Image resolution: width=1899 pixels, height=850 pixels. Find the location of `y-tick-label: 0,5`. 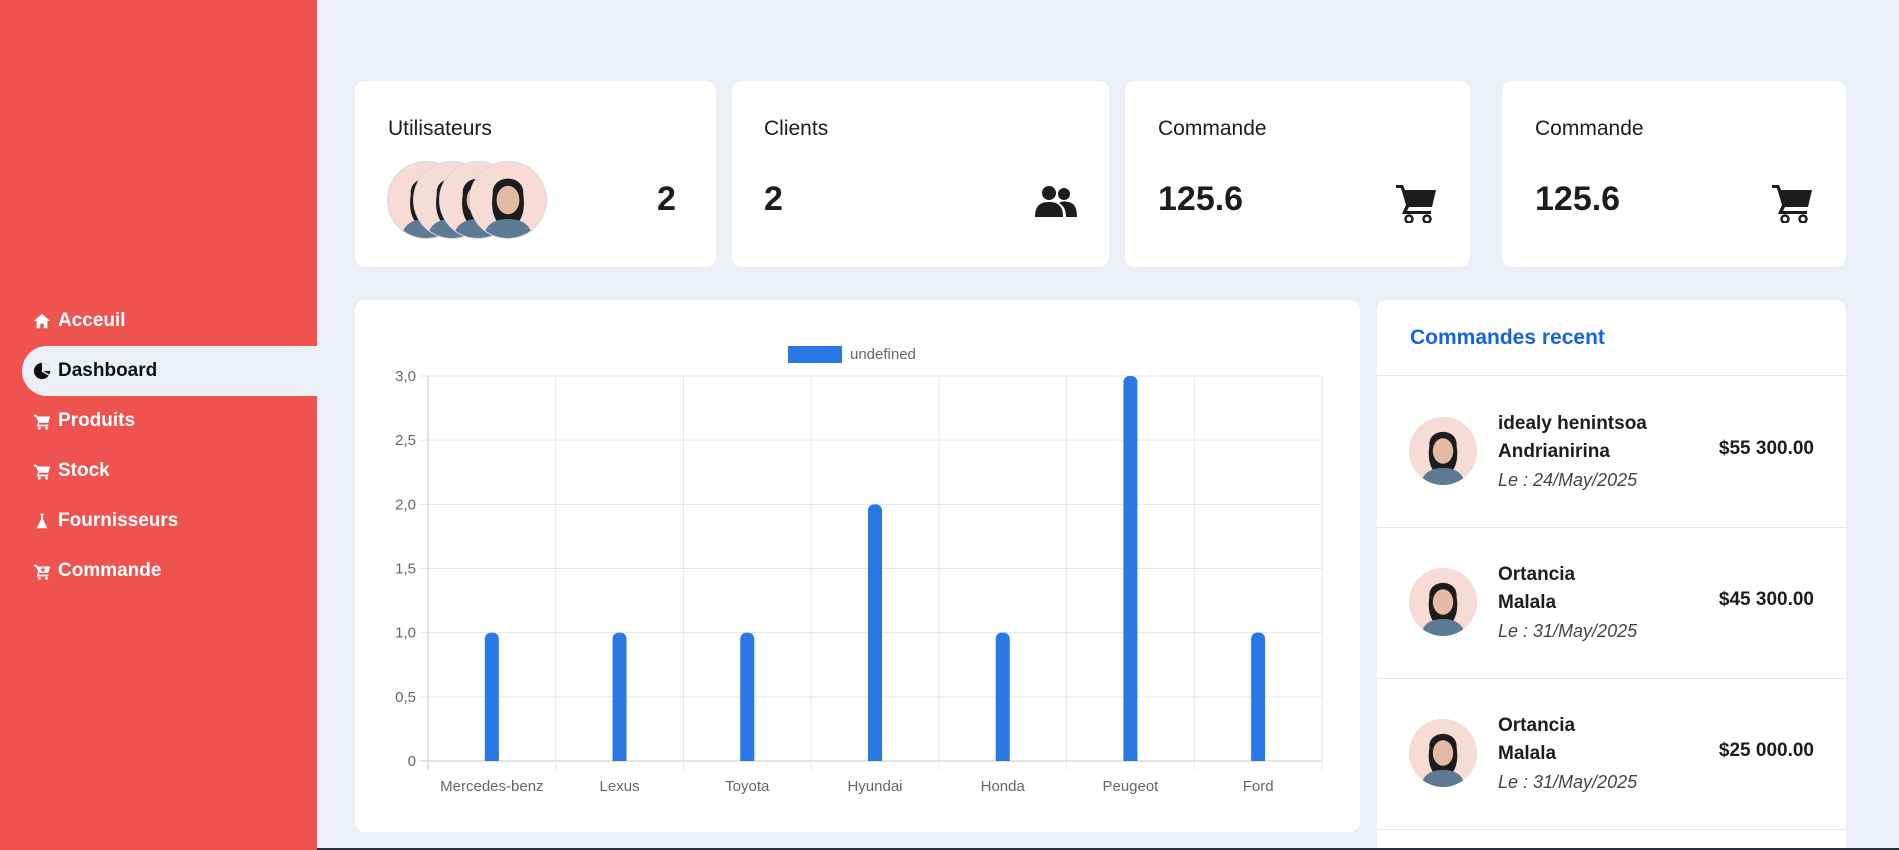

y-tick-label: 0,5 is located at coordinates (405, 697).